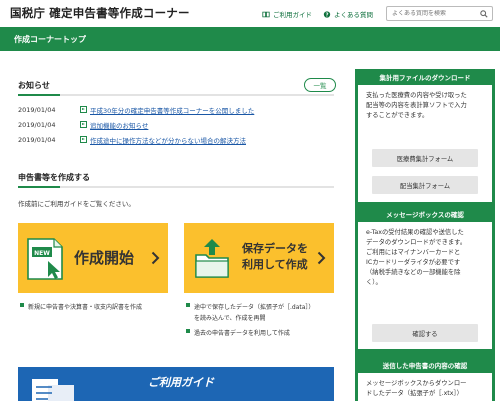 This screenshot has height=401, width=500. Describe the element at coordinates (76, 204) in the screenshot. I see `create-intro: 作成前にご利用ガイドをご覧ください。` at that location.